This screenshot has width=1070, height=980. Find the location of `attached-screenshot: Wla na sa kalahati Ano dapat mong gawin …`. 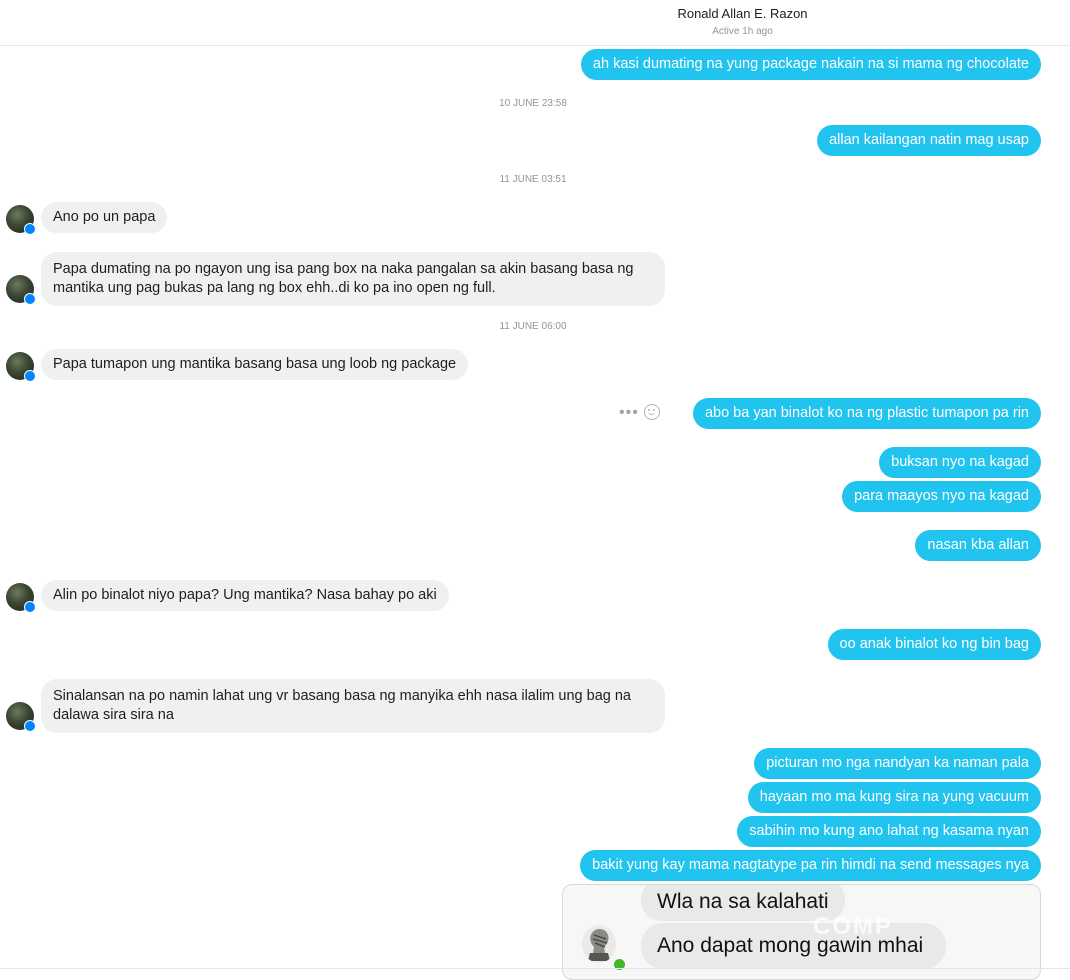

attached-screenshot: Wla na sa kalahati Ano dapat mong gawin … is located at coordinates (801, 932).